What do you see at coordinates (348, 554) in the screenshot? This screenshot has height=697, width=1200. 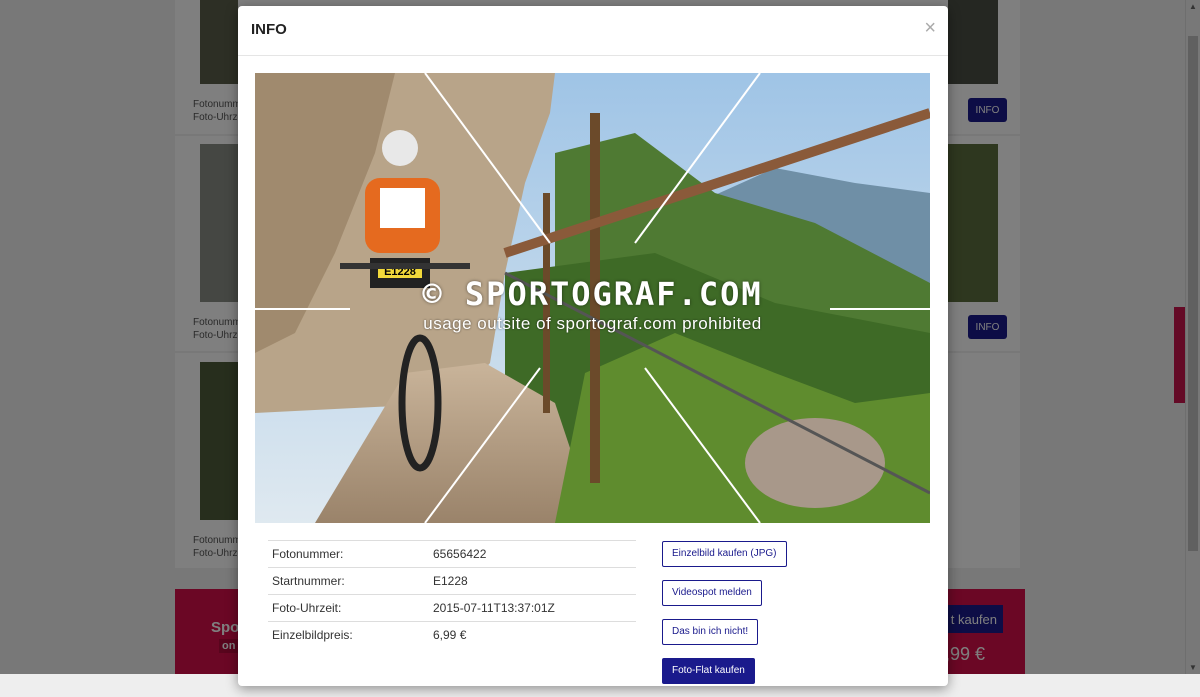 I see `detail-label: Fotonummer:` at bounding box center [348, 554].